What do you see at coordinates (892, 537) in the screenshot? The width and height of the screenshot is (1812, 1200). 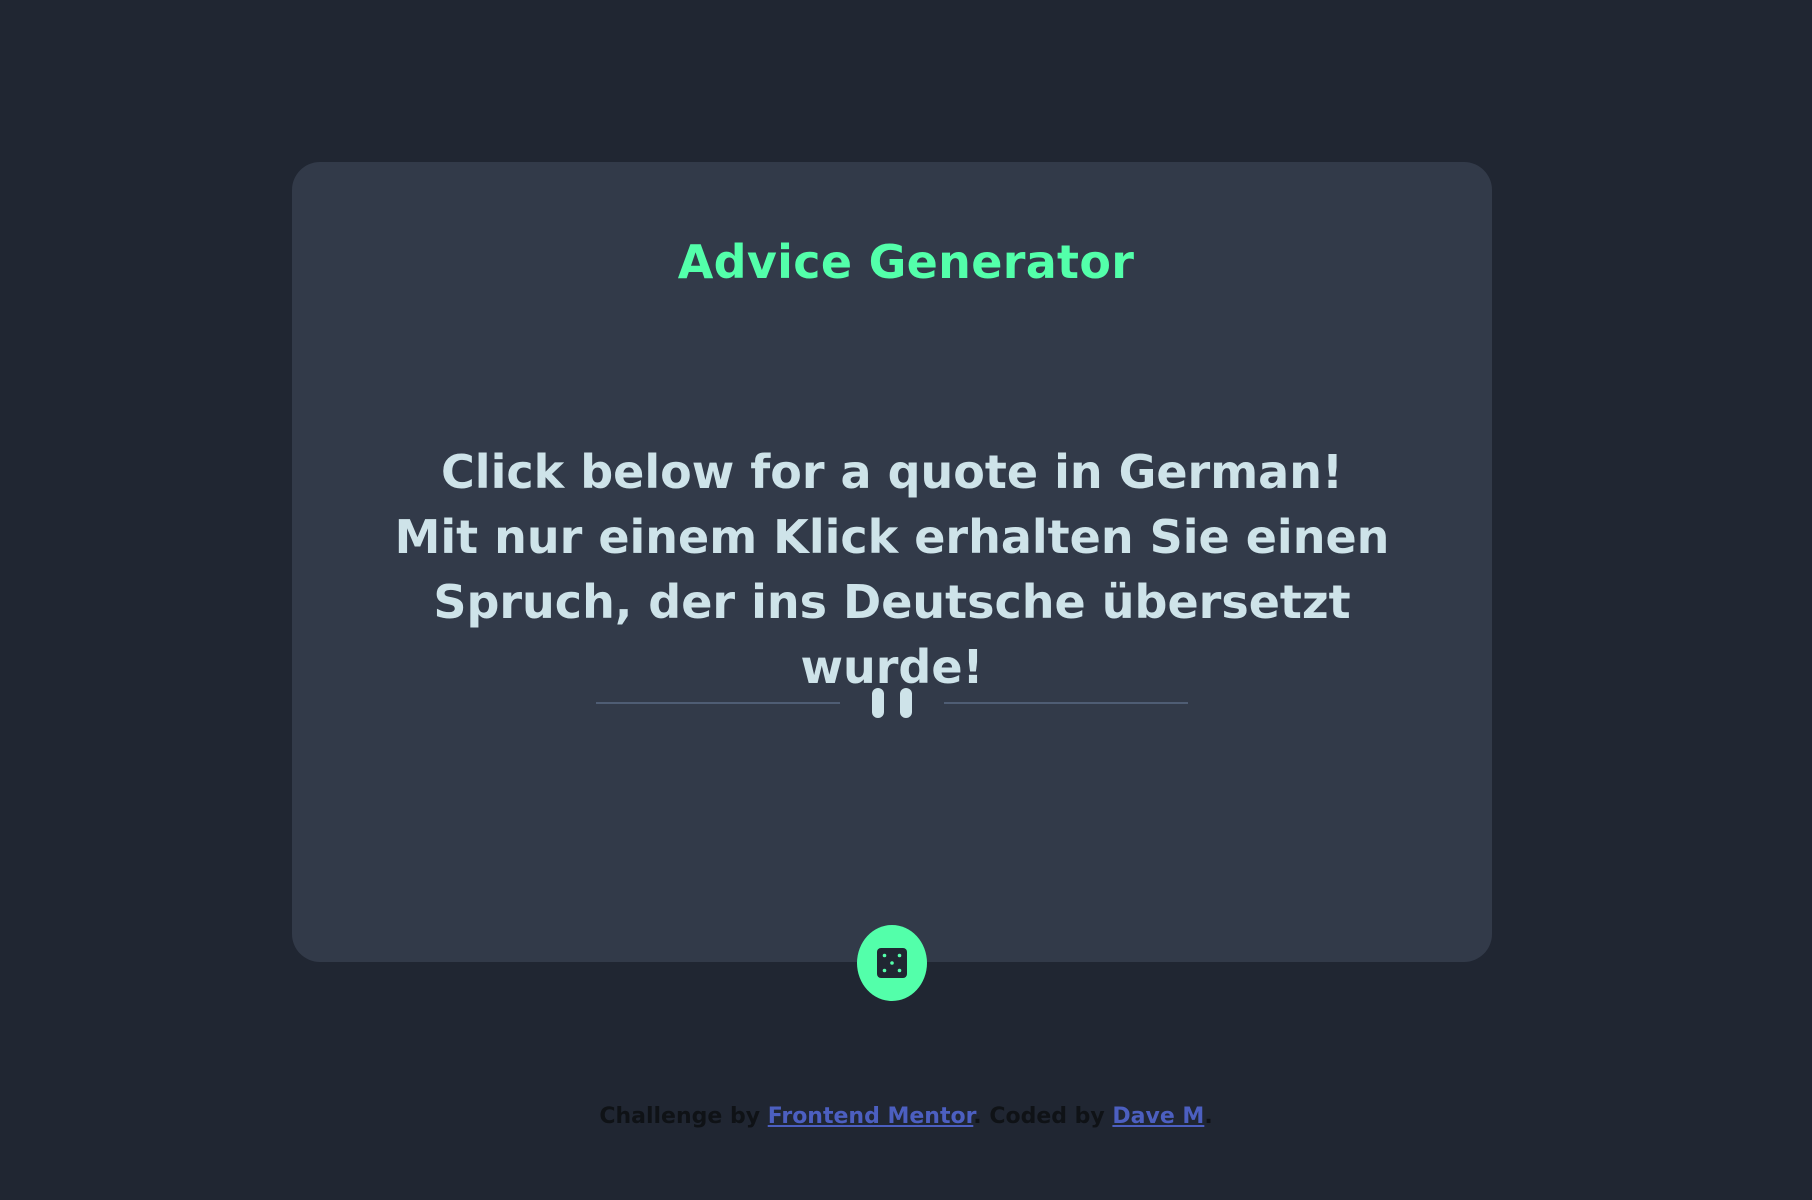 I see `quote-line: Mit nur einem Klick erhalten Sie einen` at bounding box center [892, 537].